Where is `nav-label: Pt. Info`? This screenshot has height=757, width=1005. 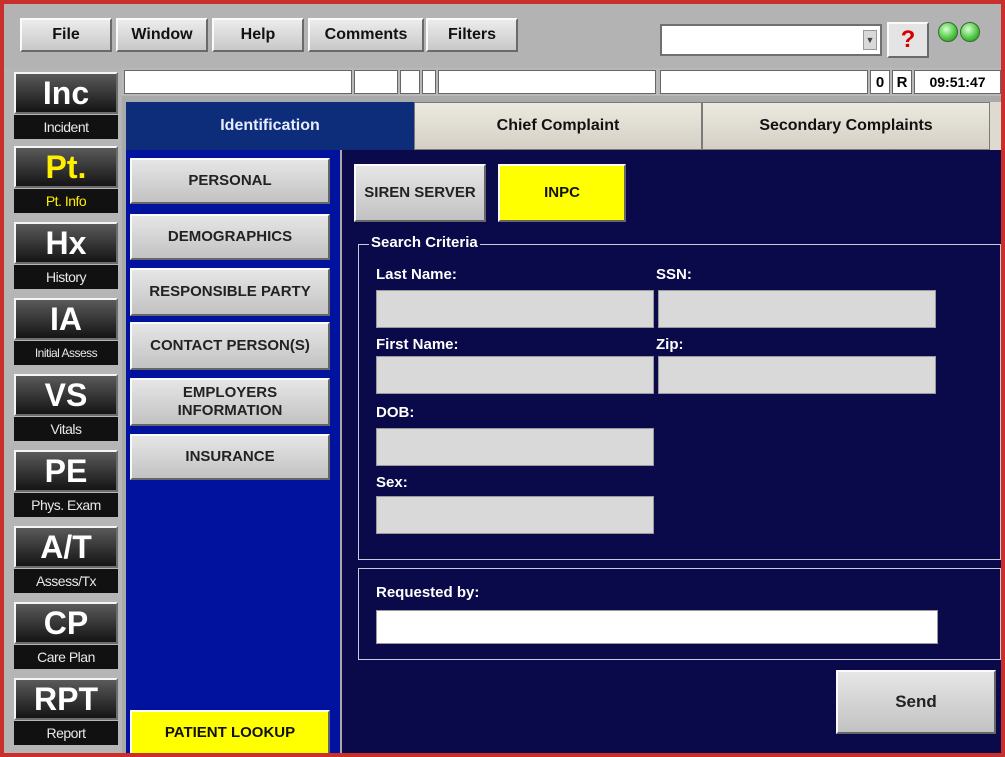
nav-label: Pt. Info is located at coordinates (66, 201).